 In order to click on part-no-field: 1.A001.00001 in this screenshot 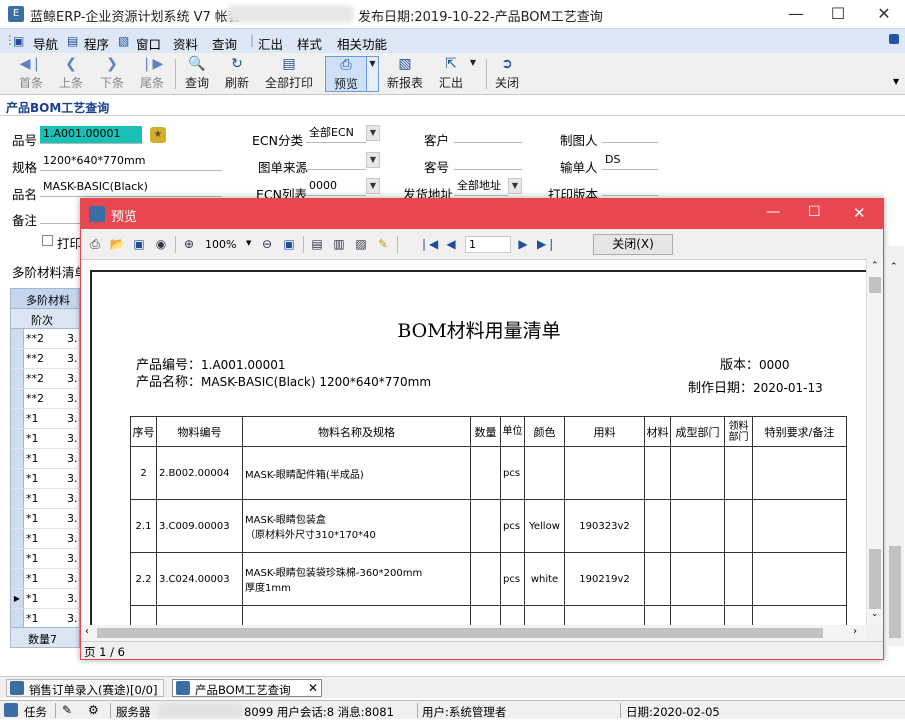, I will do `click(91, 135)`.